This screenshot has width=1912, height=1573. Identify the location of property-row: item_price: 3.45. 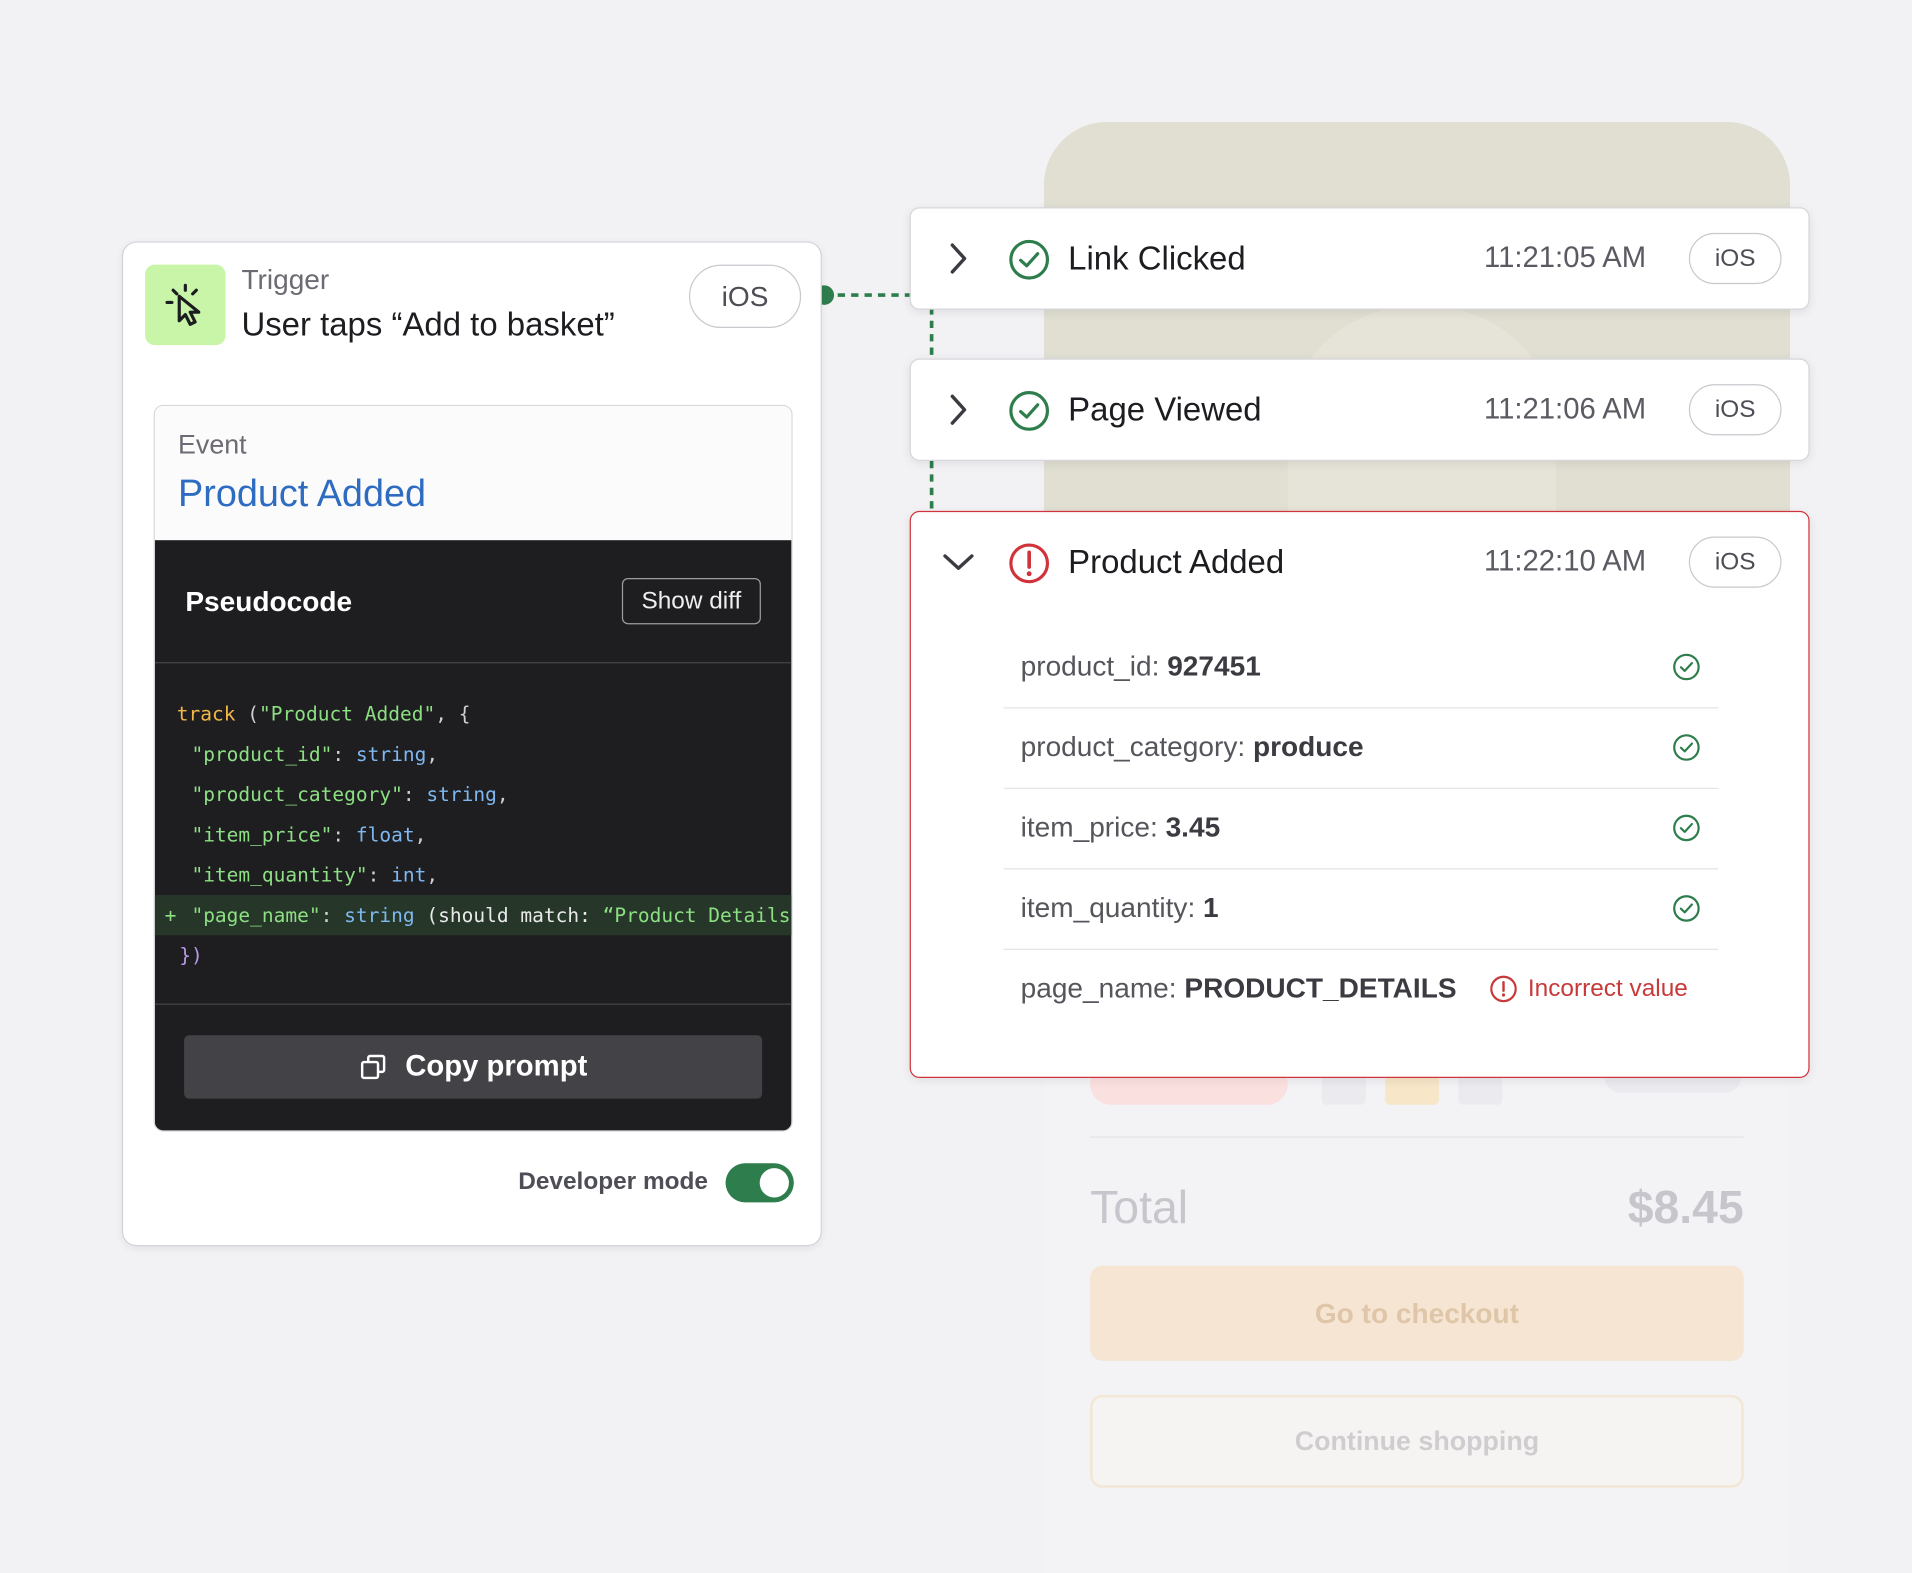
(1361, 829).